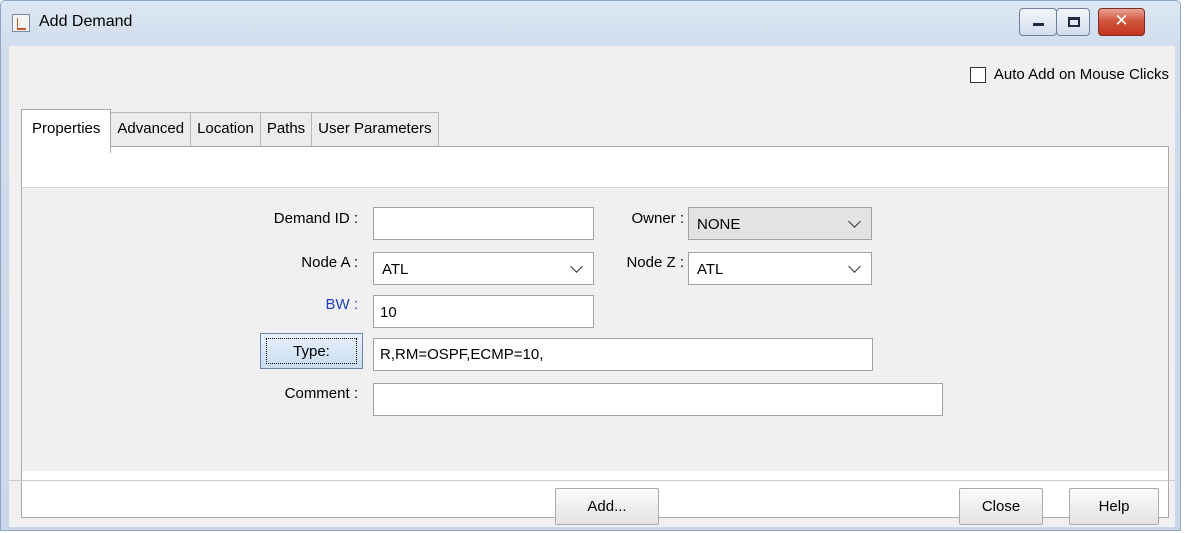 Image resolution: width=1185 pixels, height=533 pixels. What do you see at coordinates (710, 269) in the screenshot?
I see `node-z-value: ATL` at bounding box center [710, 269].